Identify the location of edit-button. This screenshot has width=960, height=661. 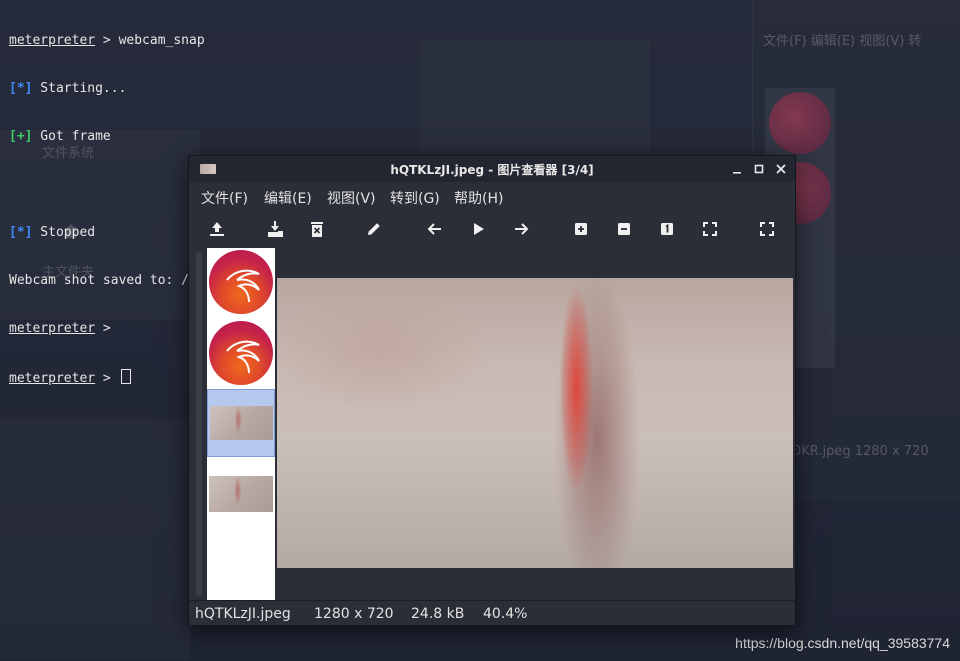
(374, 229).